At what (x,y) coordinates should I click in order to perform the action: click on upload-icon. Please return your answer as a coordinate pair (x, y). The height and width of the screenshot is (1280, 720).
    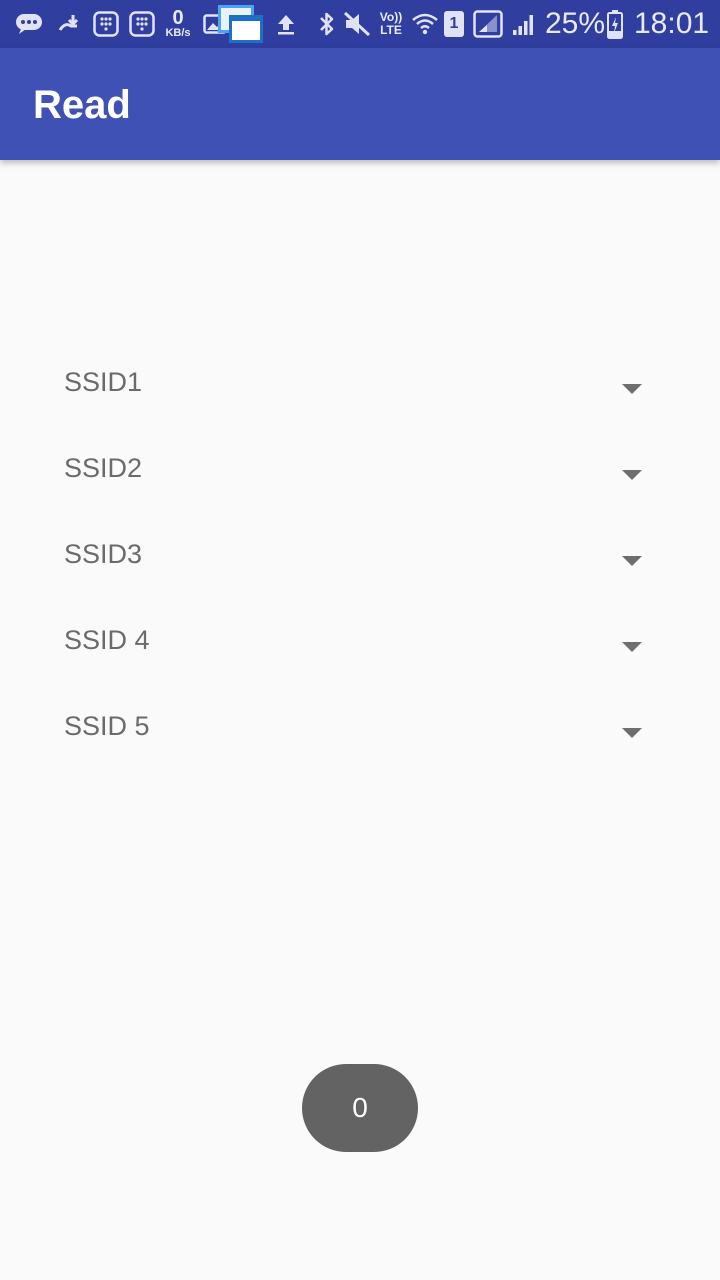
    Looking at the image, I should click on (286, 24).